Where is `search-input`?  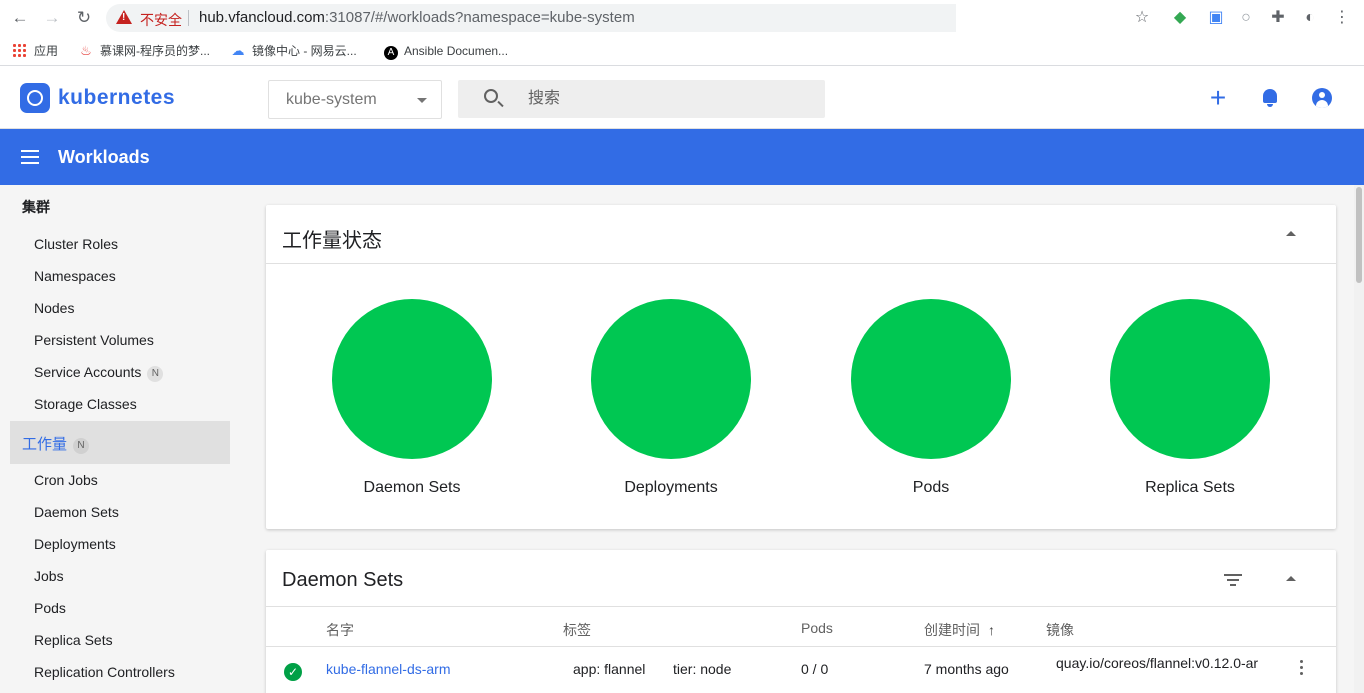
search-input is located at coordinates (668, 99).